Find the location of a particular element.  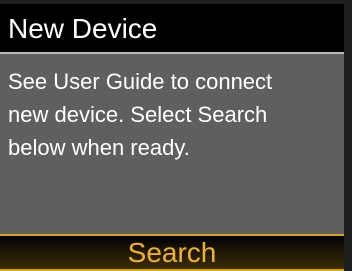

message-line-2: new device. Select Search is located at coordinates (138, 114).